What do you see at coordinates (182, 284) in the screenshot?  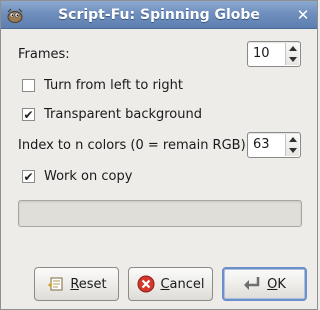 I see `cancel-label: Cancel` at bounding box center [182, 284].